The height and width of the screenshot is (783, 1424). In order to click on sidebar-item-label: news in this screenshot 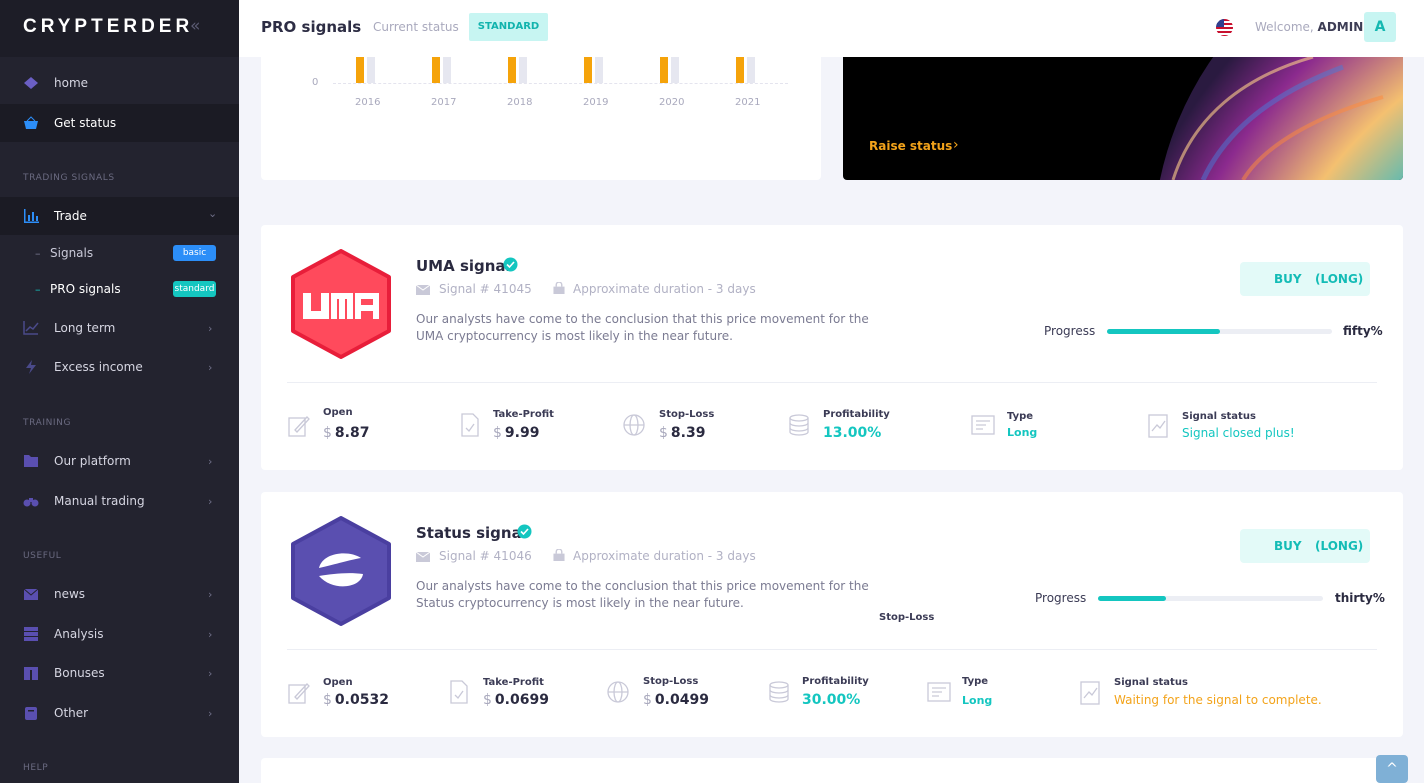, I will do `click(70, 594)`.